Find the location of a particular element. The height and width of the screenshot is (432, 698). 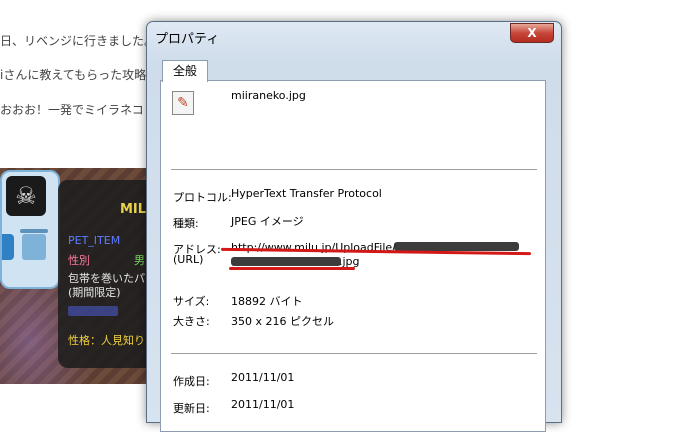

size-label: サイズ: is located at coordinates (191, 301).